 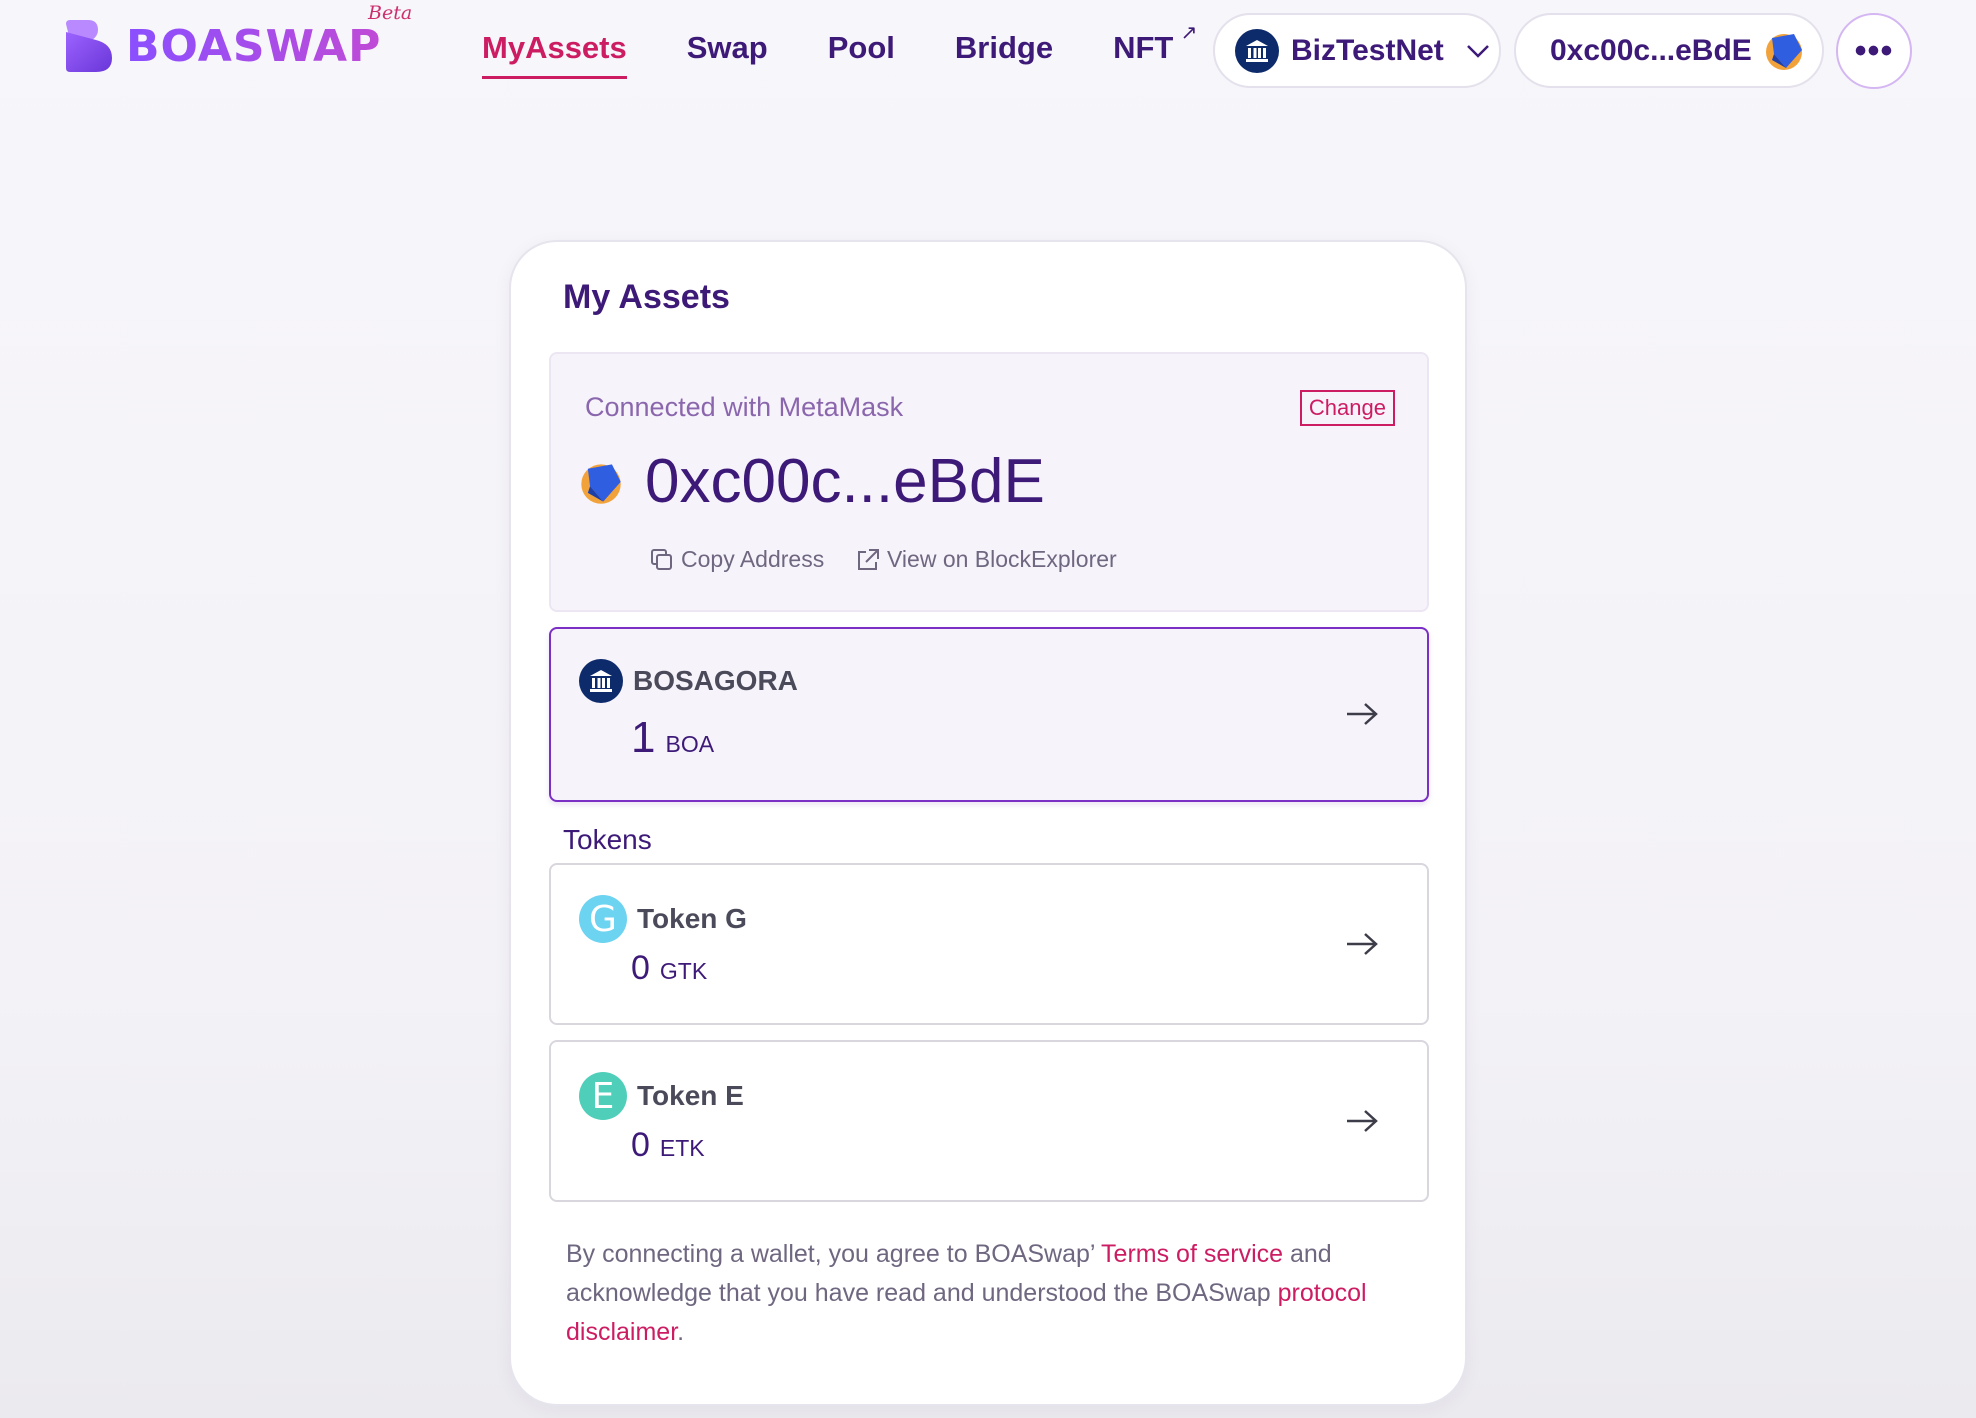 I want to click on token-row: E Token E 0 ETK, so click(x=989, y=1121).